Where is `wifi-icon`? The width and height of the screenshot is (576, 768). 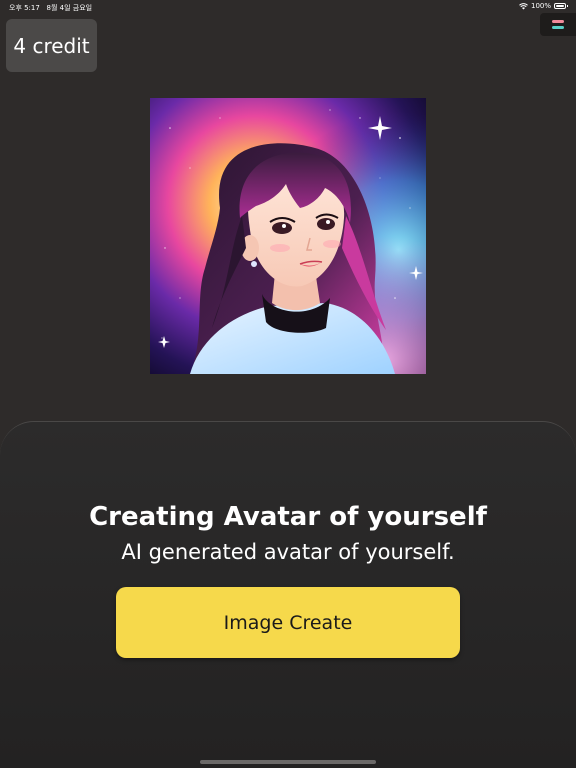 wifi-icon is located at coordinates (523, 5).